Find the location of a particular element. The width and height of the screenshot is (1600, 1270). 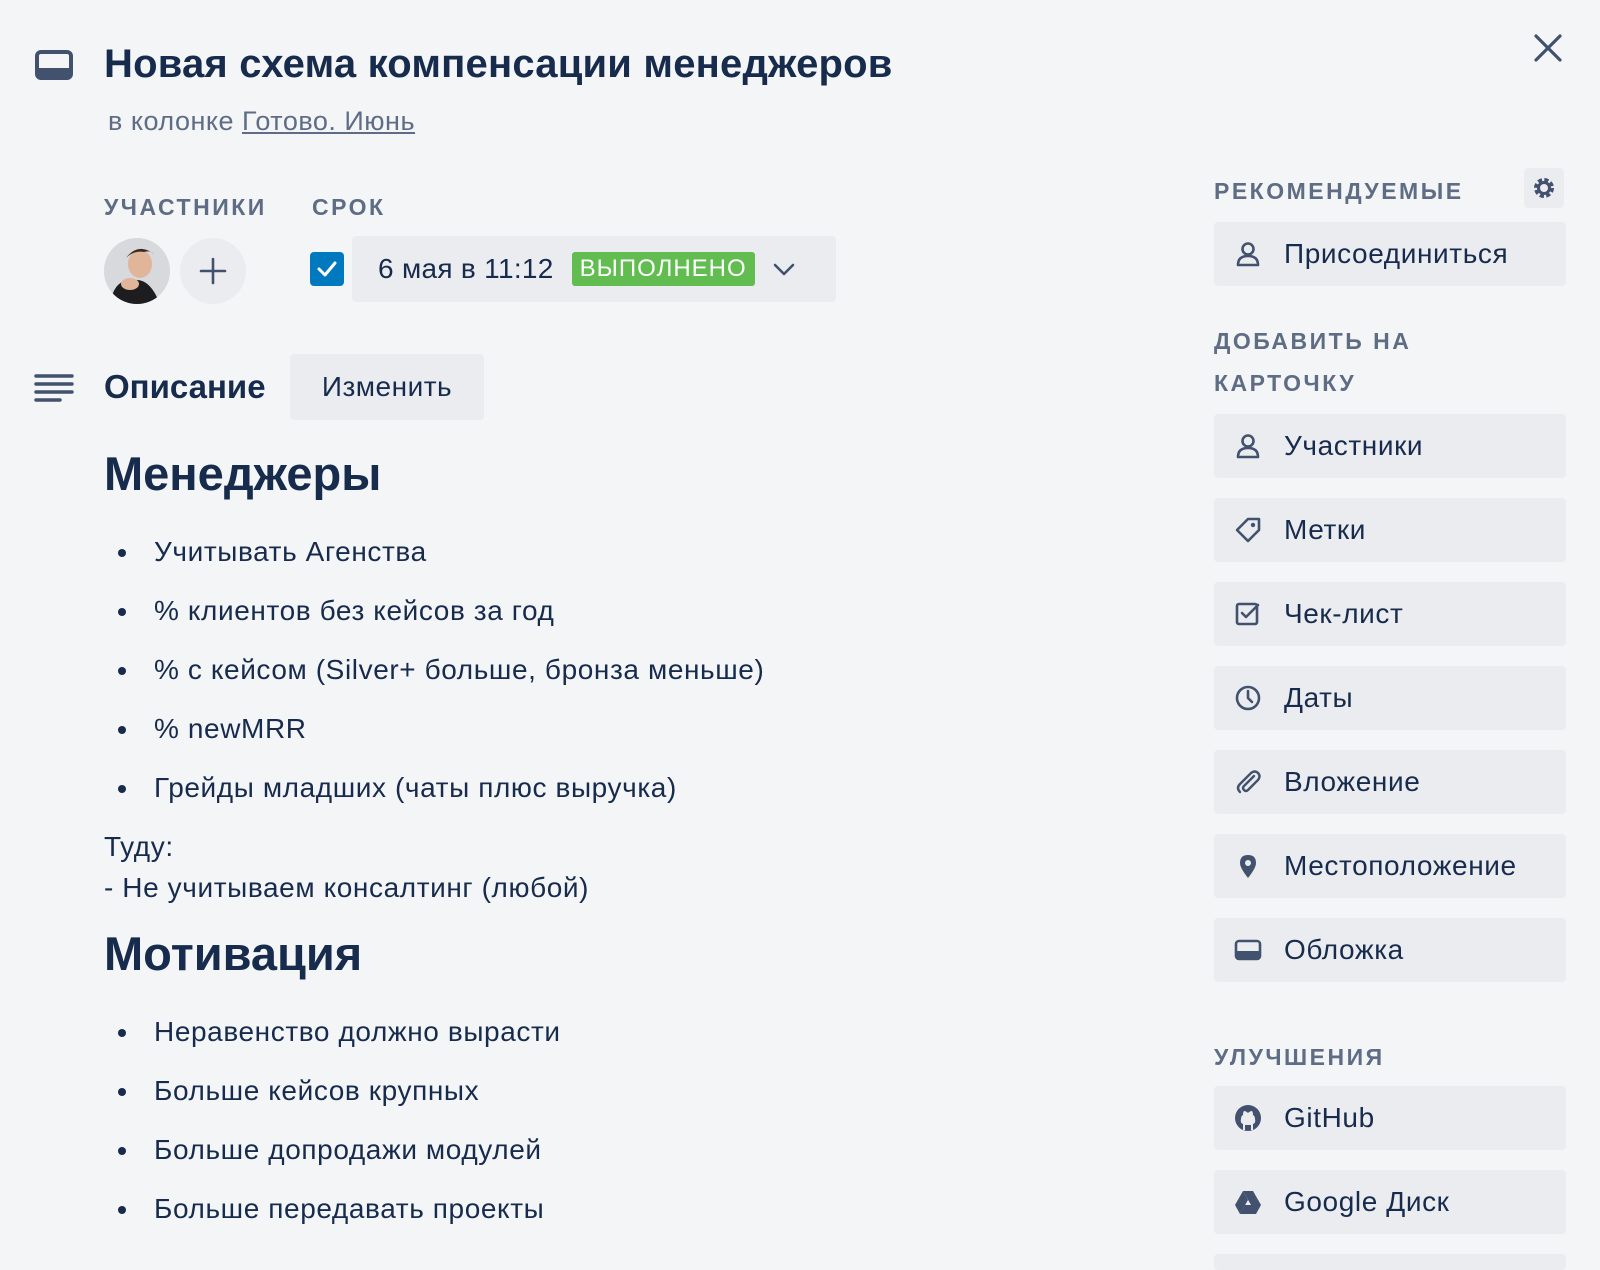

avatar is located at coordinates (137, 271).